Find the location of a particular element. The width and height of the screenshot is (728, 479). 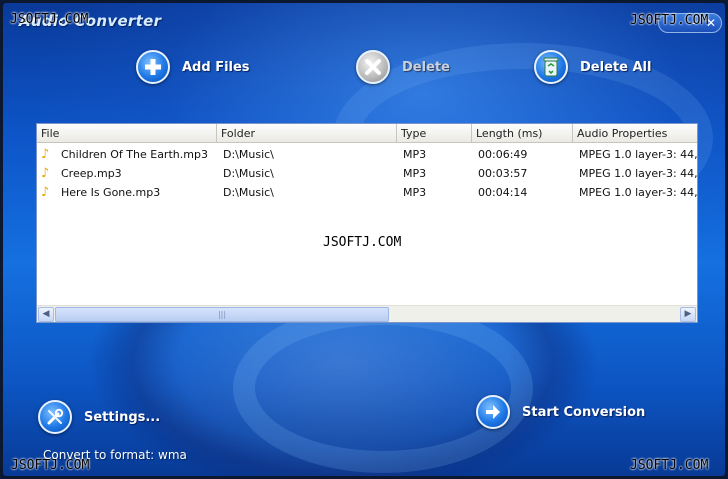

scroll-right-icon: ▶ is located at coordinates (688, 314).